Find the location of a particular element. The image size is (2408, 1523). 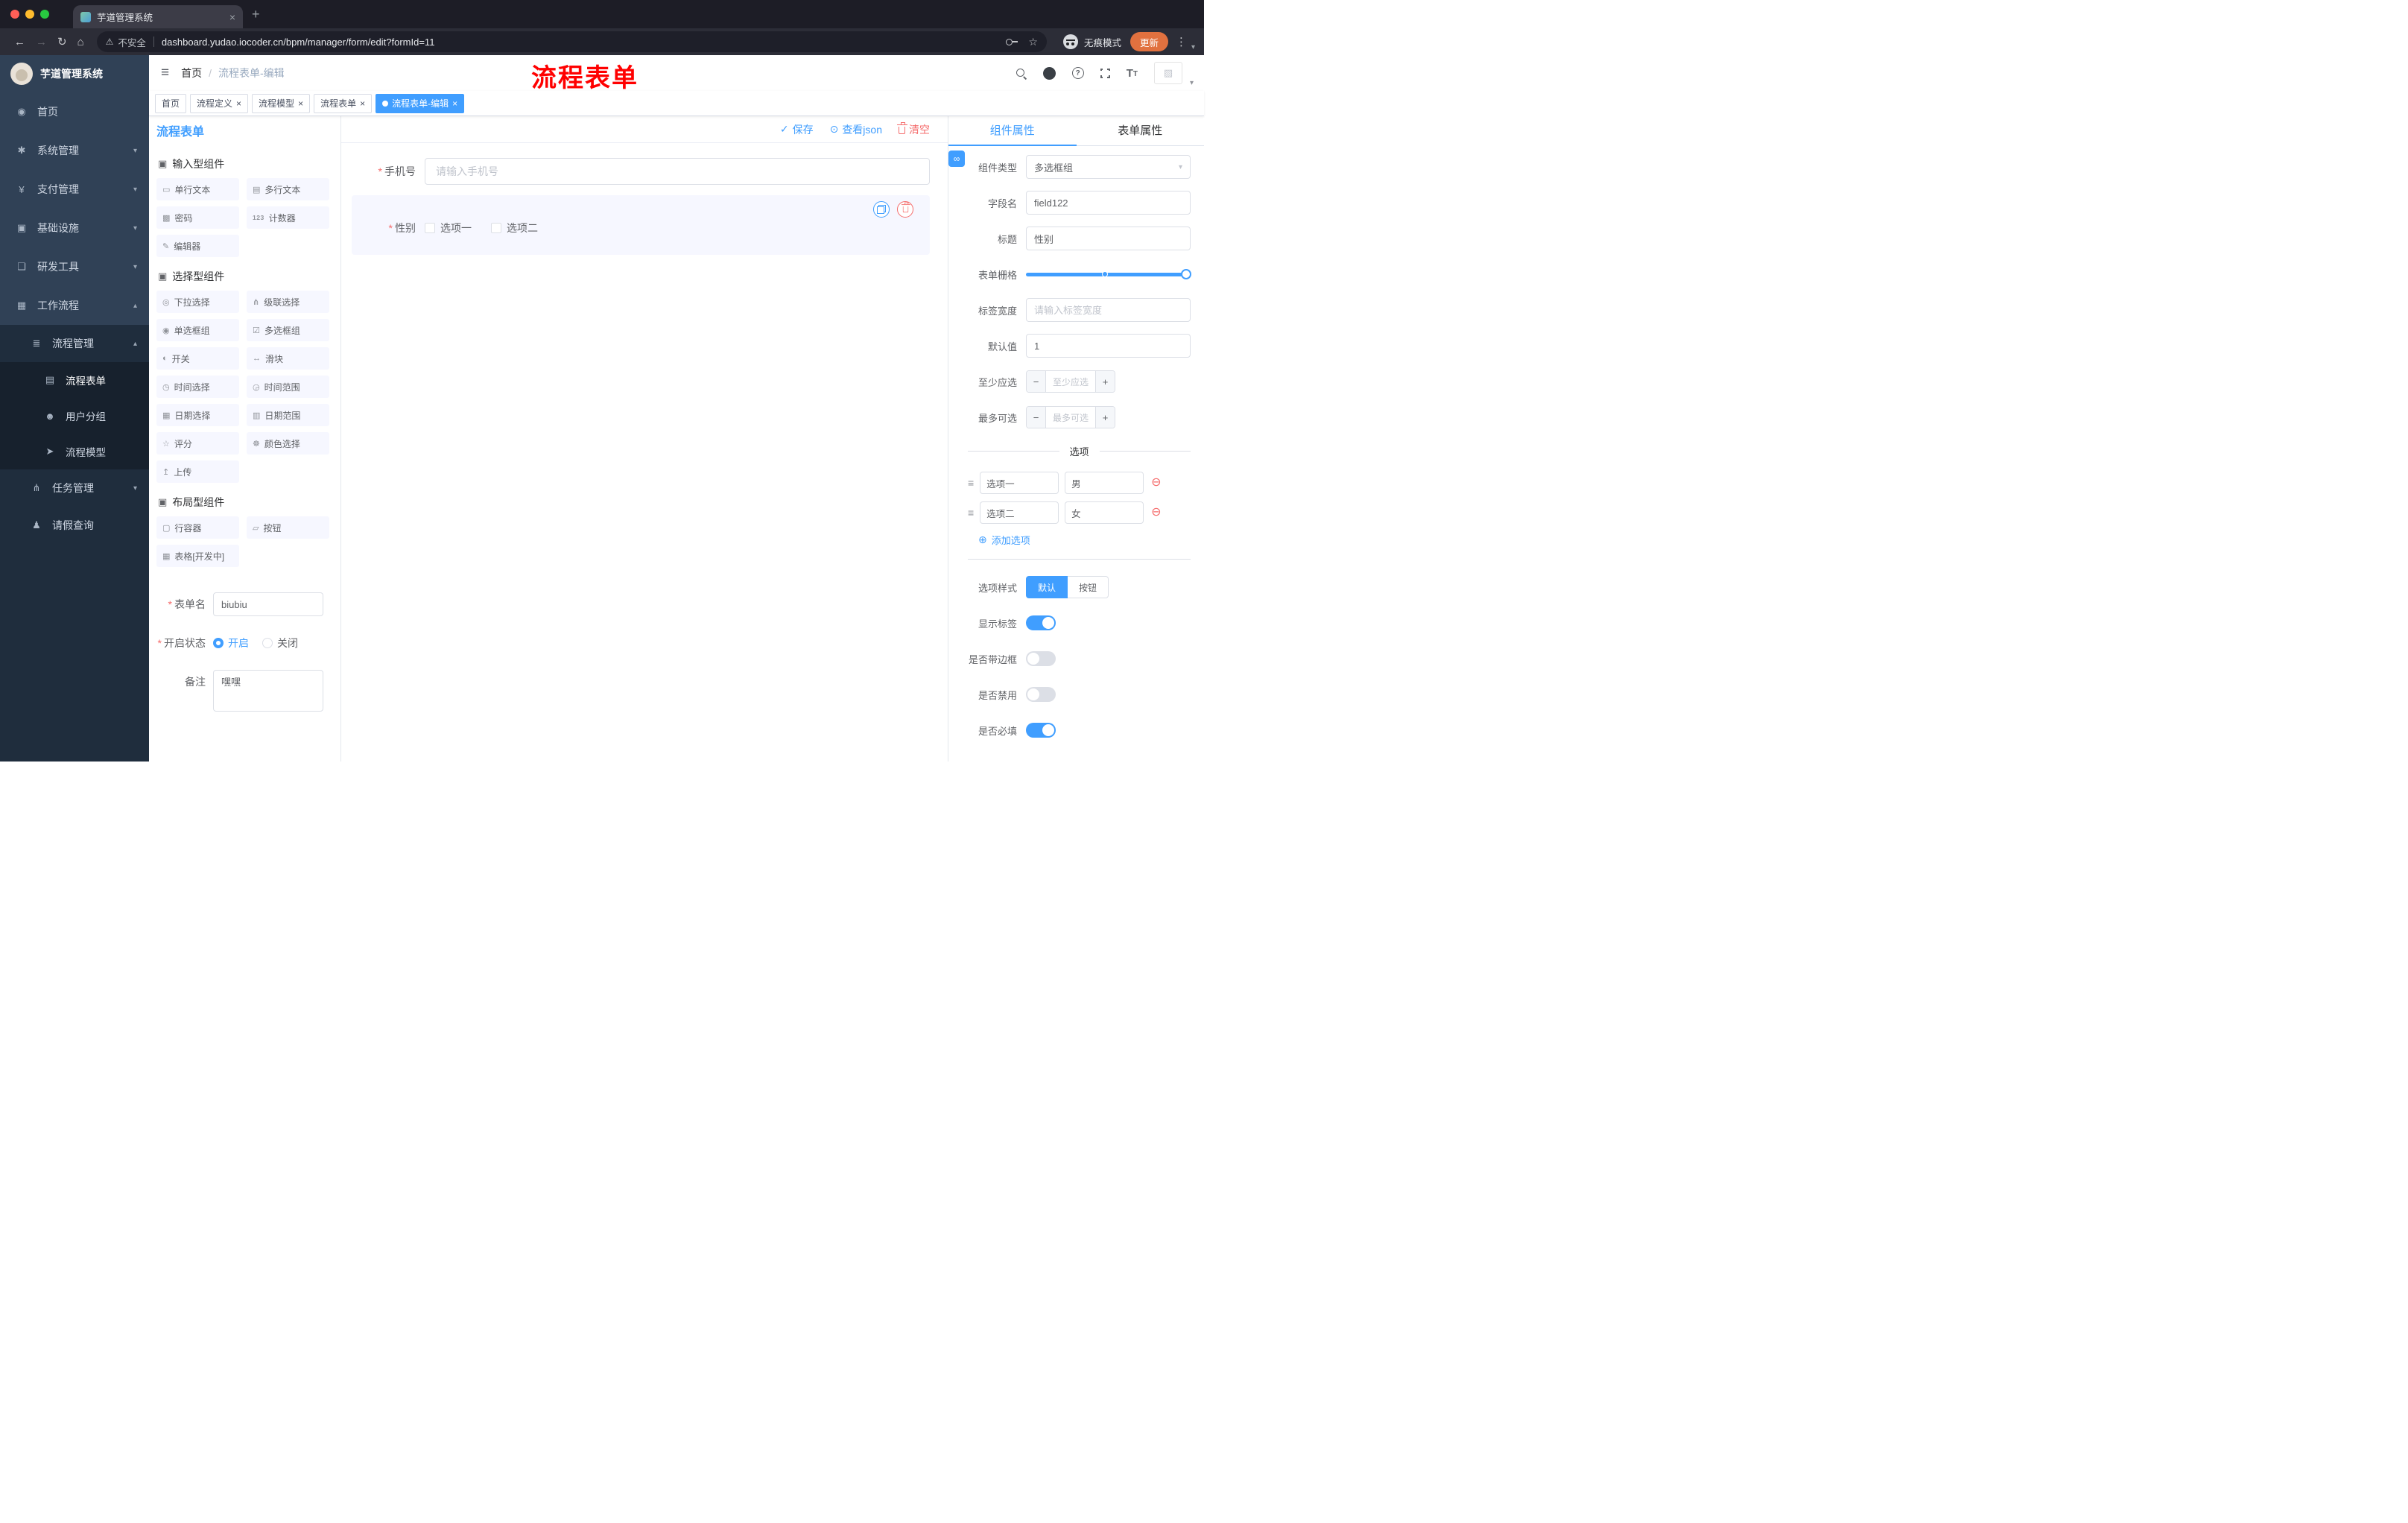

tag-process-model: 流程模型 × is located at coordinates (281, 103).